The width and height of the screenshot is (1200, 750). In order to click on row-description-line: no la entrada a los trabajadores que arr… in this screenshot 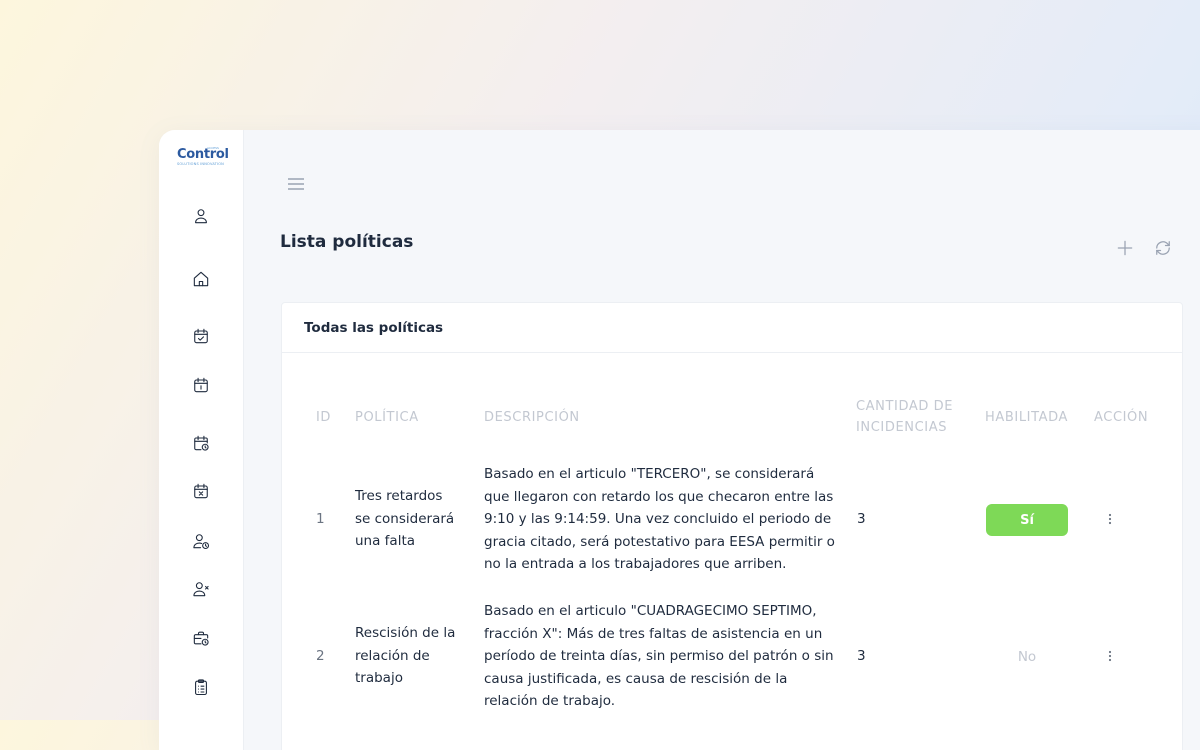, I will do `click(635, 564)`.